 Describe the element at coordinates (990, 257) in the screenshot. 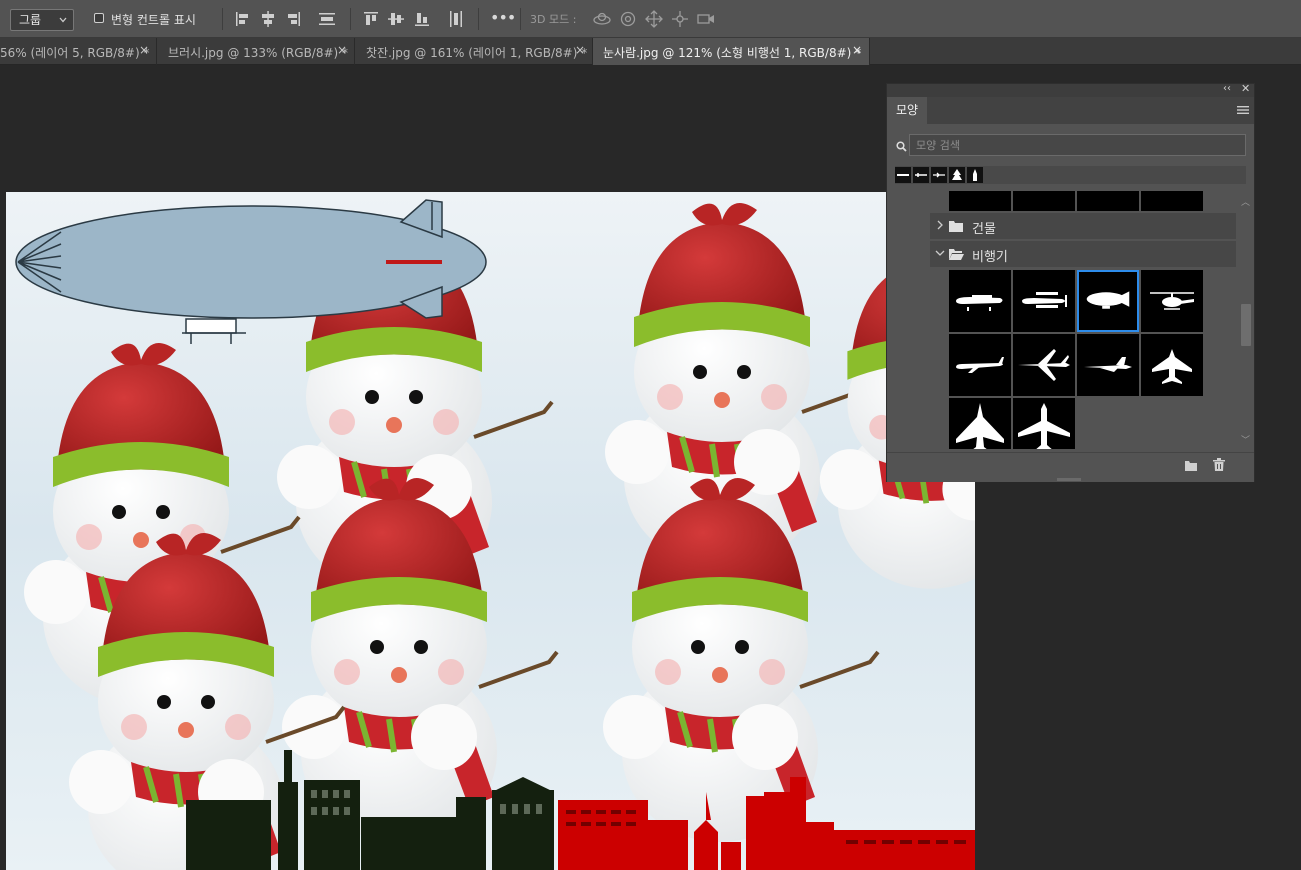

I see `shape-group-name: 비행기` at that location.